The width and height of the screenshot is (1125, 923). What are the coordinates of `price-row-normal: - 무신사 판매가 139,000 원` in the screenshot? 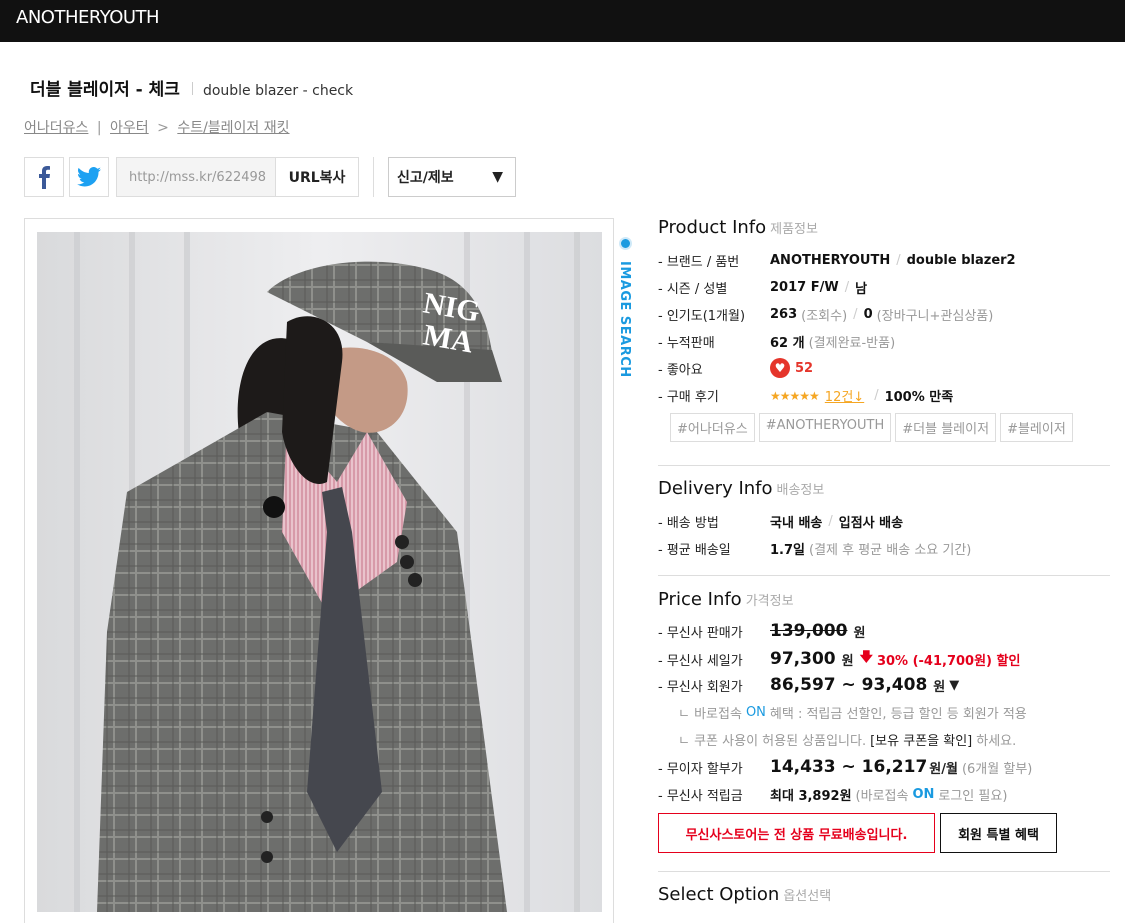 It's located at (762, 631).